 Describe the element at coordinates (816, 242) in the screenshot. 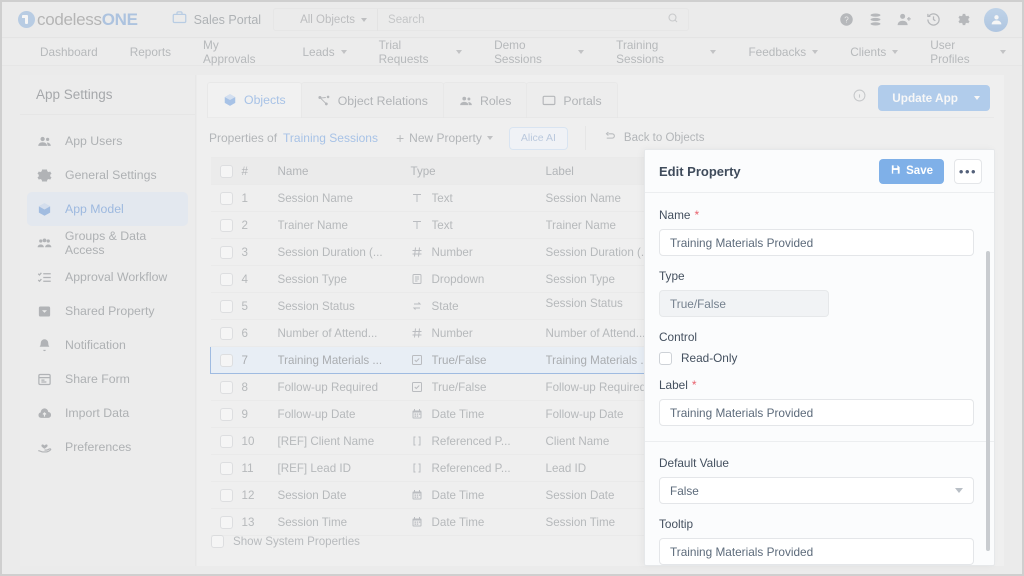

I see `name-input: Training Materials Provided` at that location.